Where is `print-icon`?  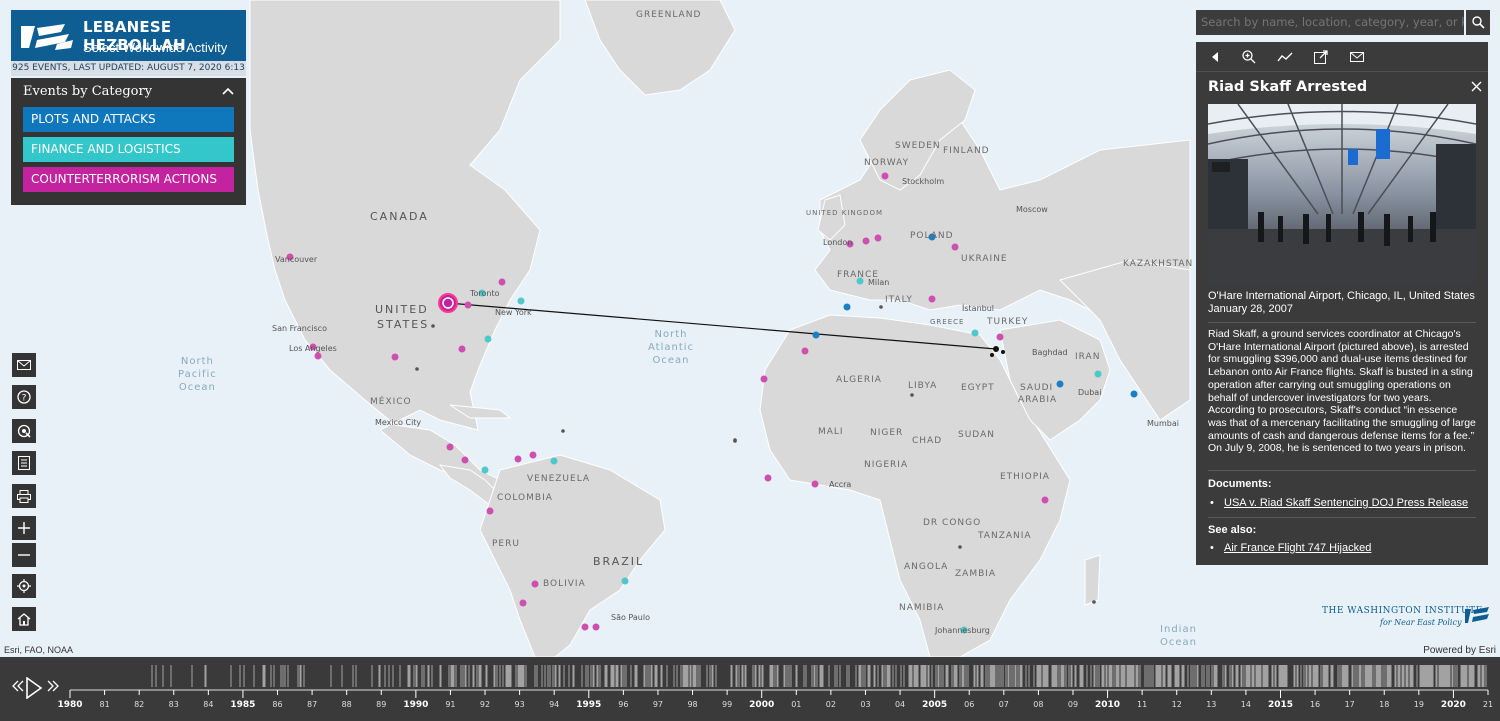
print-icon is located at coordinates (24, 496).